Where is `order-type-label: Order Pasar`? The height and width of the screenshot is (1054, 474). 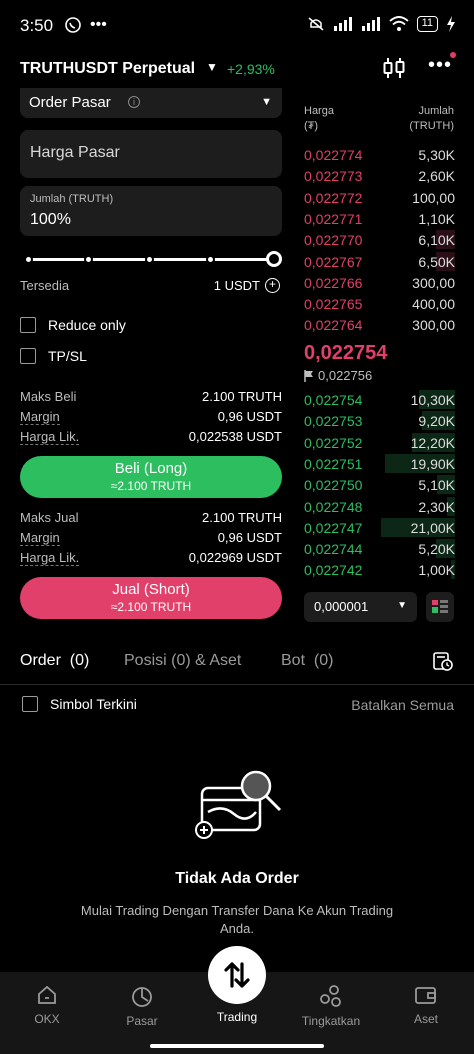
order-type-label: Order Pasar is located at coordinates (70, 102).